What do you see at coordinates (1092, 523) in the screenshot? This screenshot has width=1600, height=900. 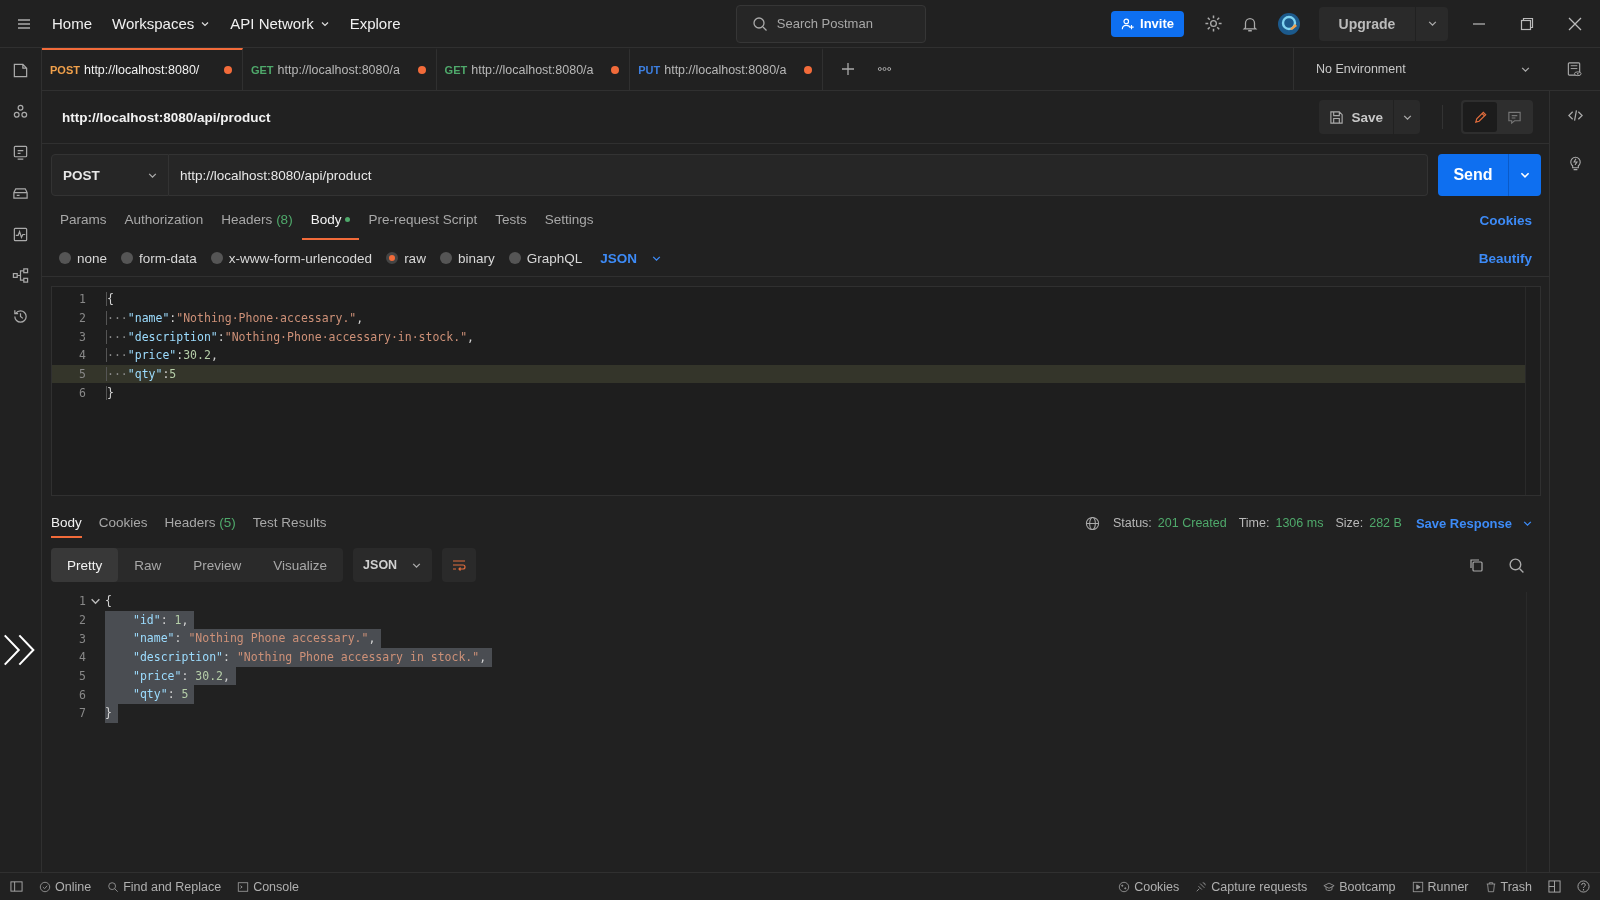 I see `globe-icon` at bounding box center [1092, 523].